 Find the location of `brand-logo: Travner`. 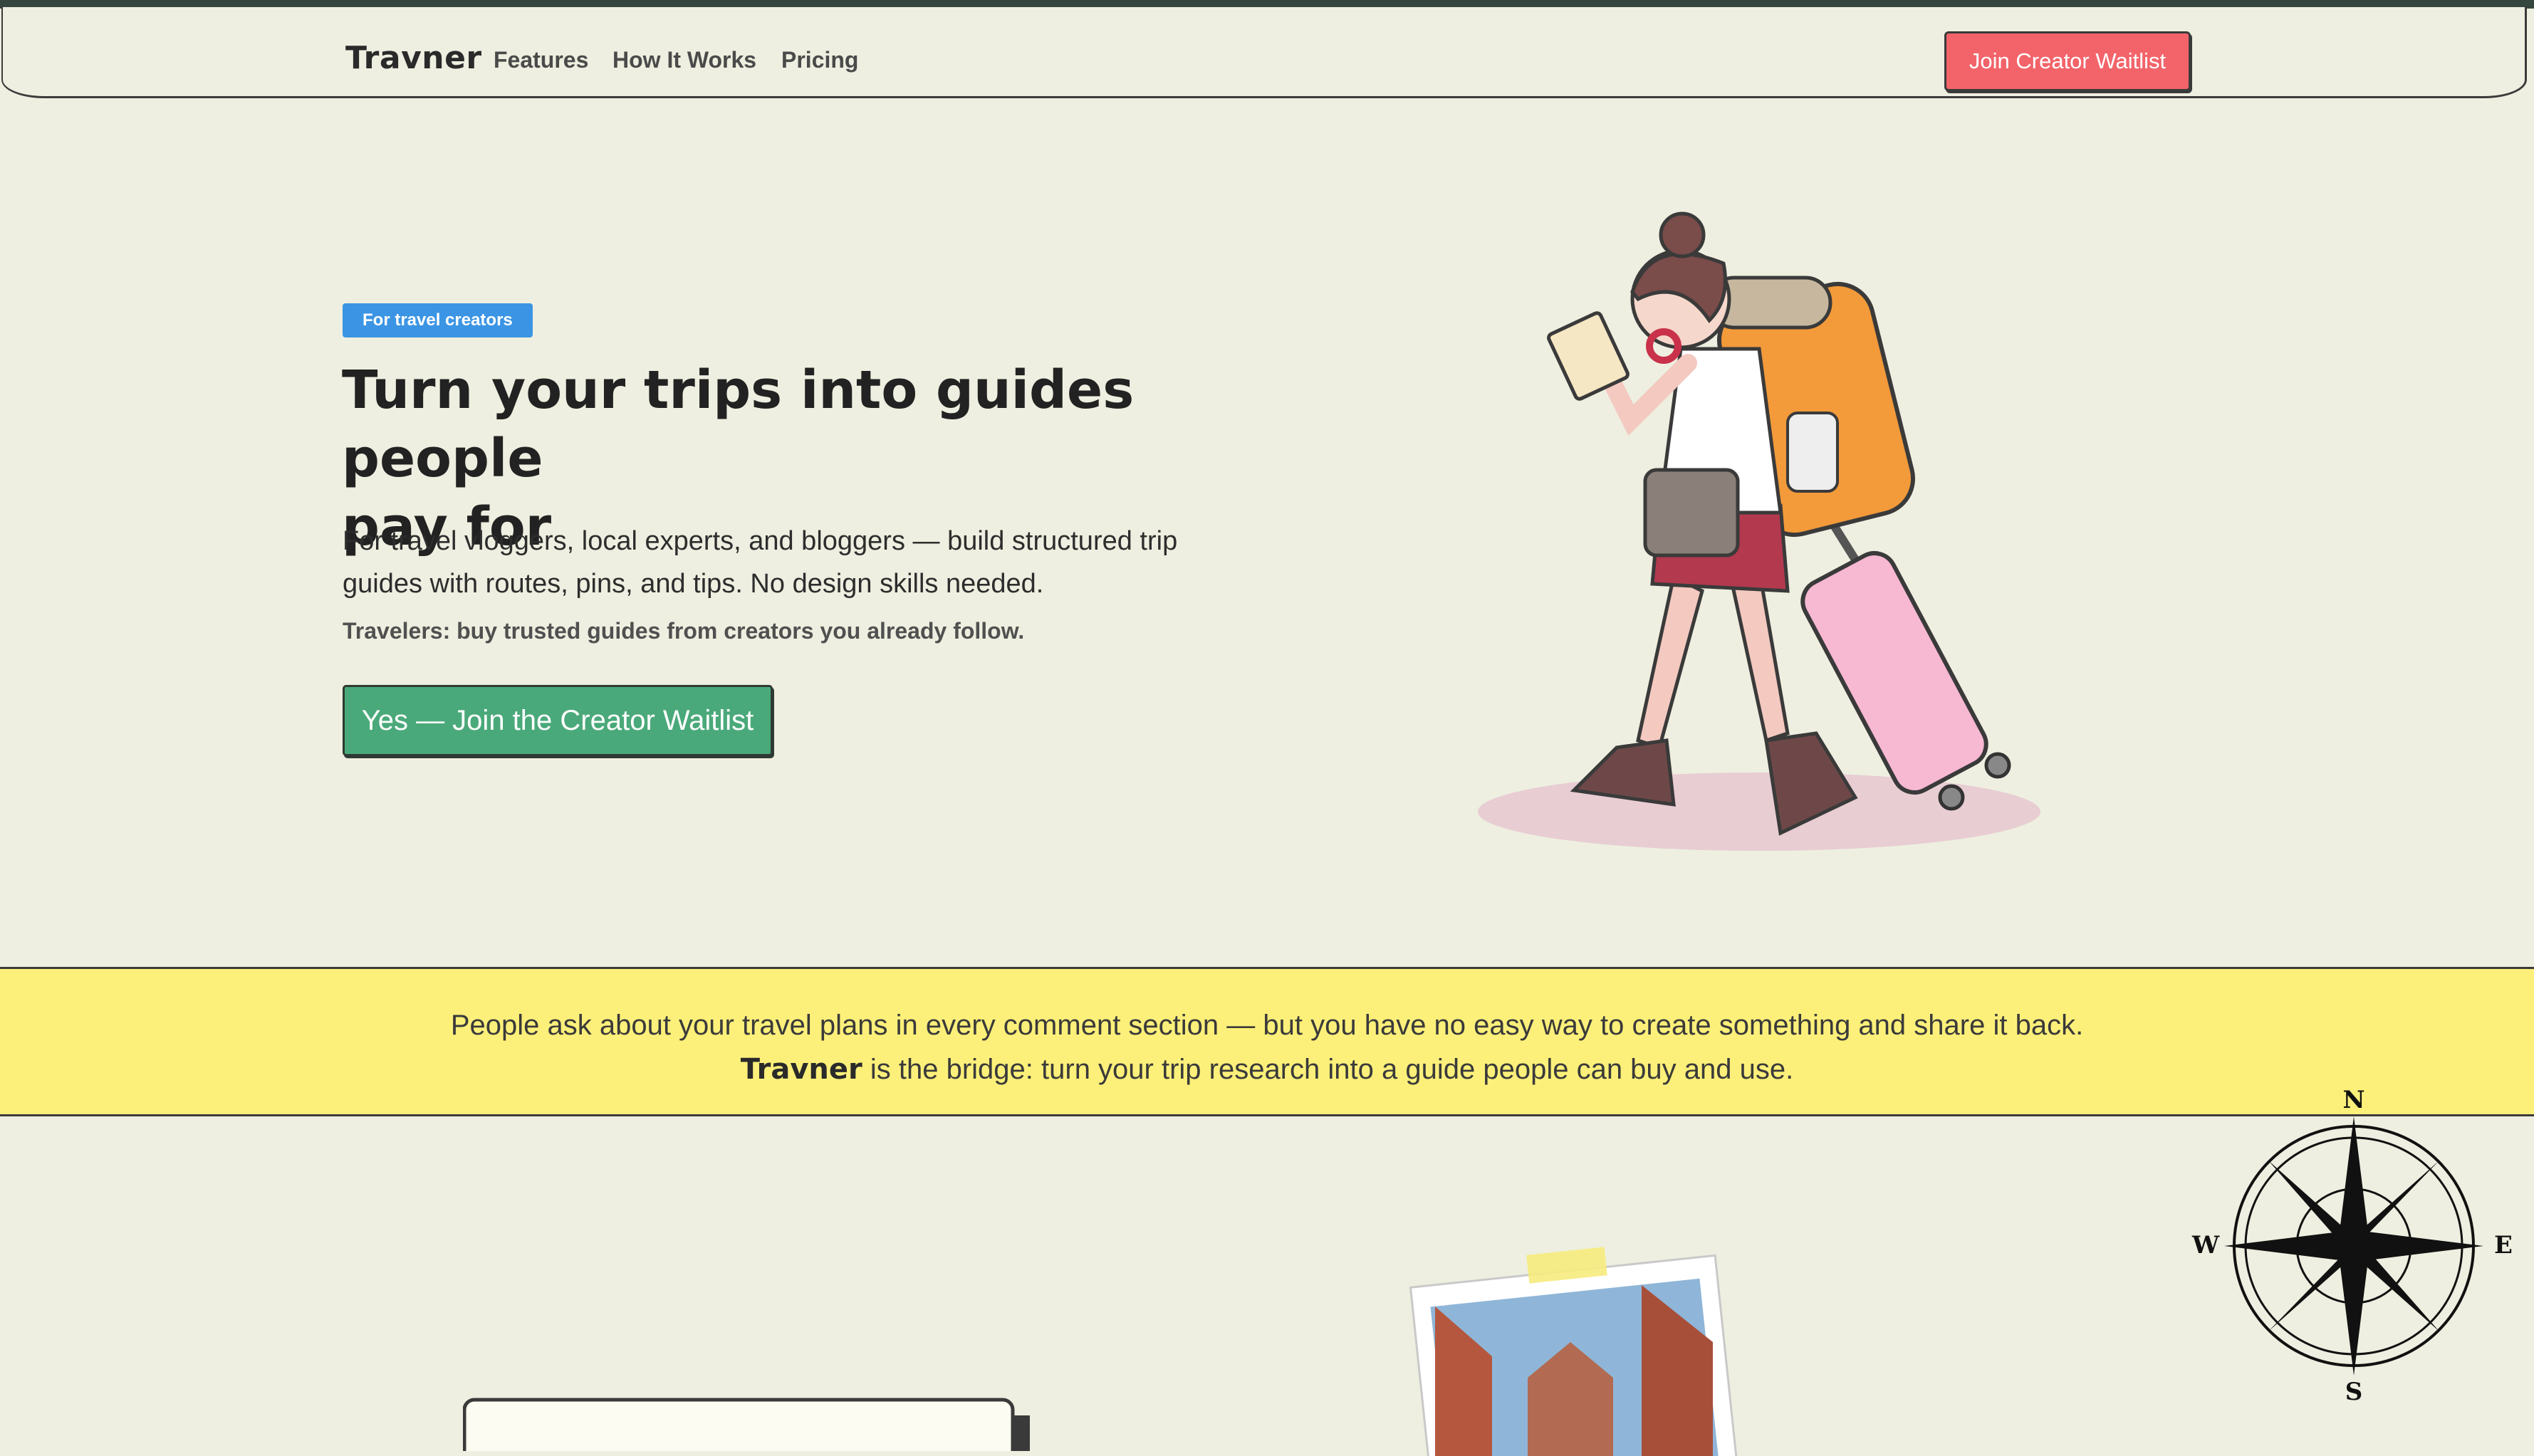

brand-logo: Travner is located at coordinates (414, 58).